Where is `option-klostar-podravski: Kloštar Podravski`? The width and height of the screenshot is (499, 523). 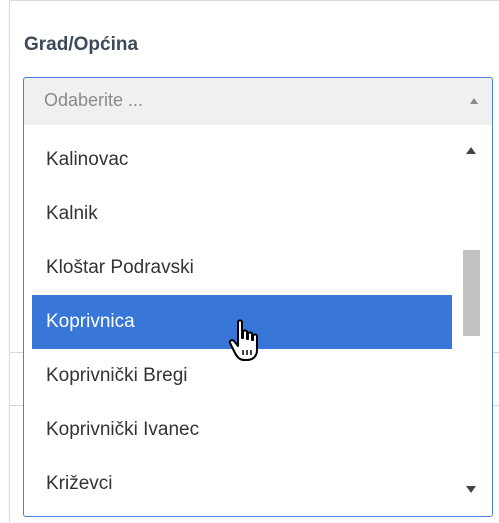 option-klostar-podravski: Kloštar Podravski is located at coordinates (242, 268).